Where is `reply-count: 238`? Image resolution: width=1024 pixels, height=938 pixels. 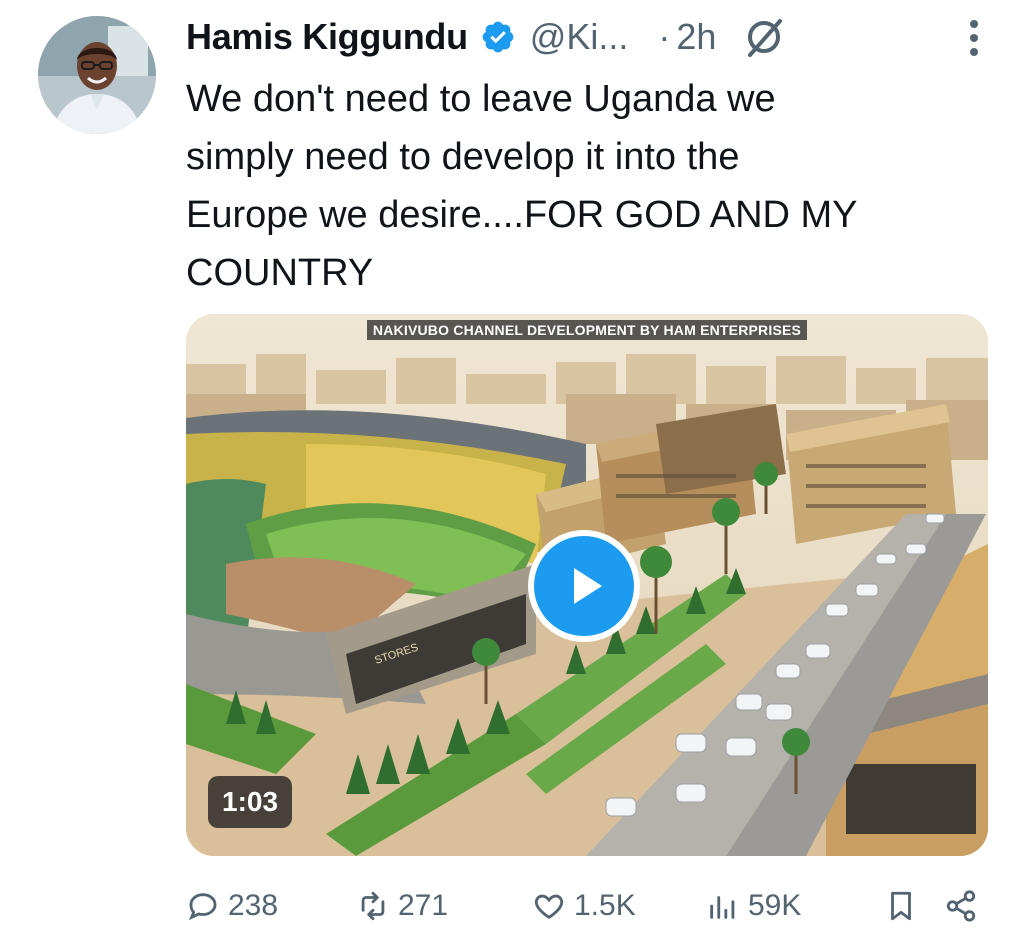 reply-count: 238 is located at coordinates (253, 905).